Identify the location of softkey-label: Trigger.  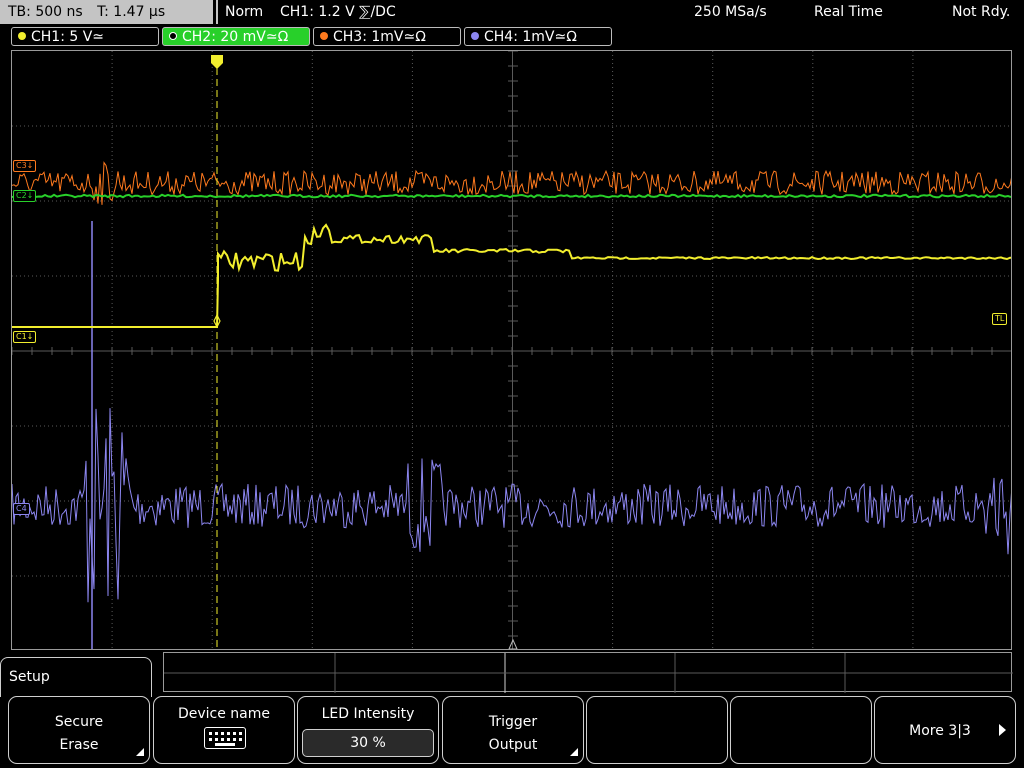
(513, 722).